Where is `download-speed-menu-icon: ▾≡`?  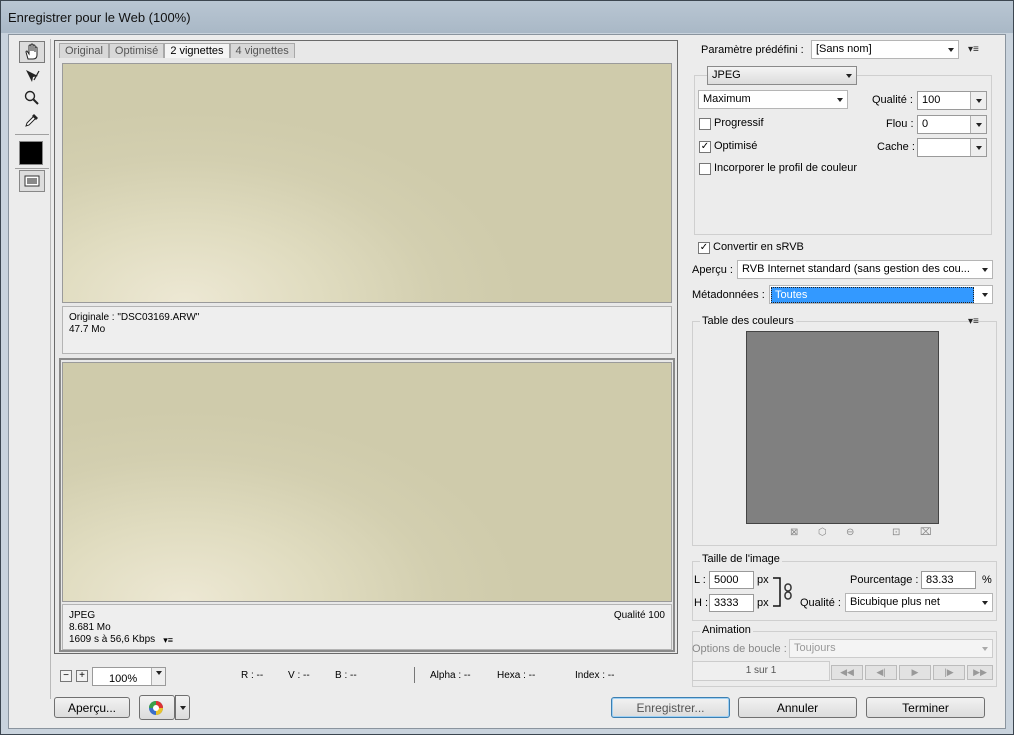 download-speed-menu-icon: ▾≡ is located at coordinates (168, 640).